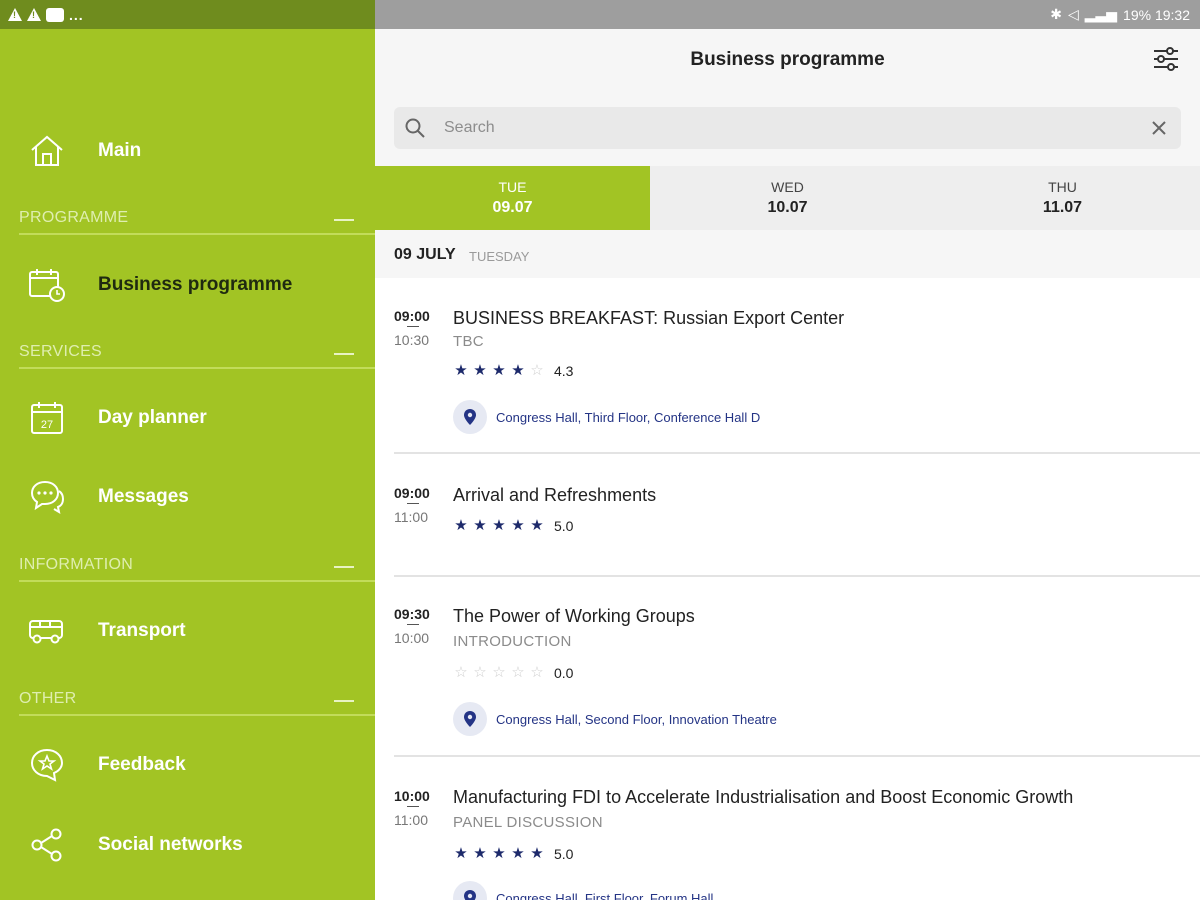 The width and height of the screenshot is (1200, 900). I want to click on section-services: SERVICES, so click(197, 355).